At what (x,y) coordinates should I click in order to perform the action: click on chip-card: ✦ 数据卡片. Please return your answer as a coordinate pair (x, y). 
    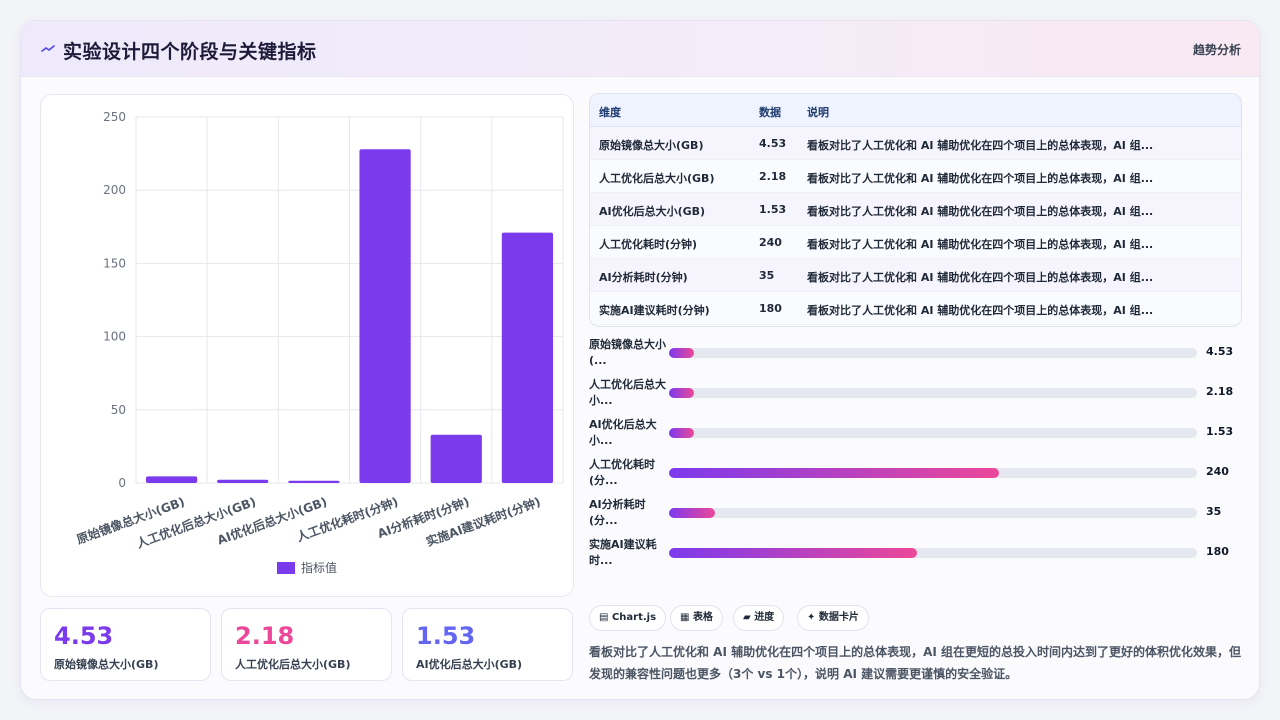
    Looking at the image, I should click on (833, 618).